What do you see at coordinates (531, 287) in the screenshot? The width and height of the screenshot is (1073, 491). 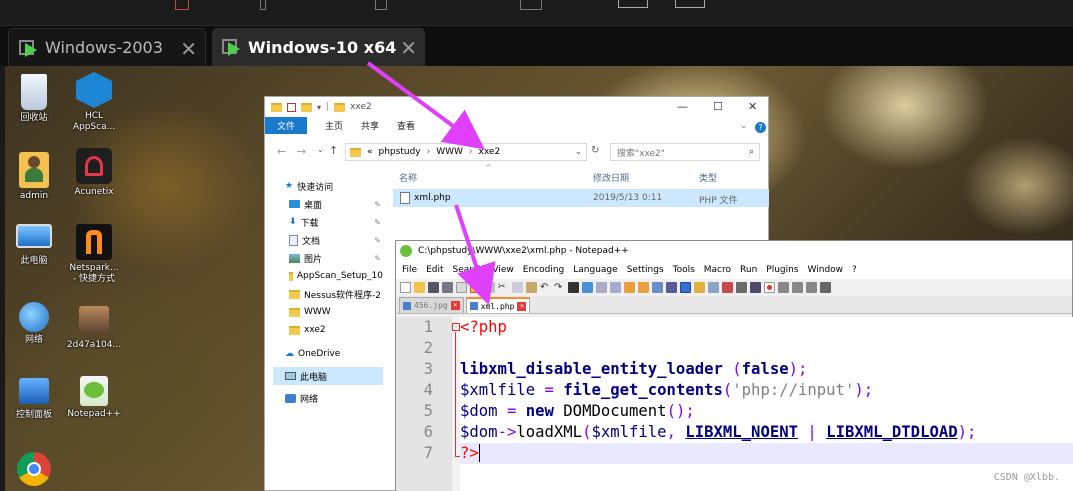 I see `paste-icon` at bounding box center [531, 287].